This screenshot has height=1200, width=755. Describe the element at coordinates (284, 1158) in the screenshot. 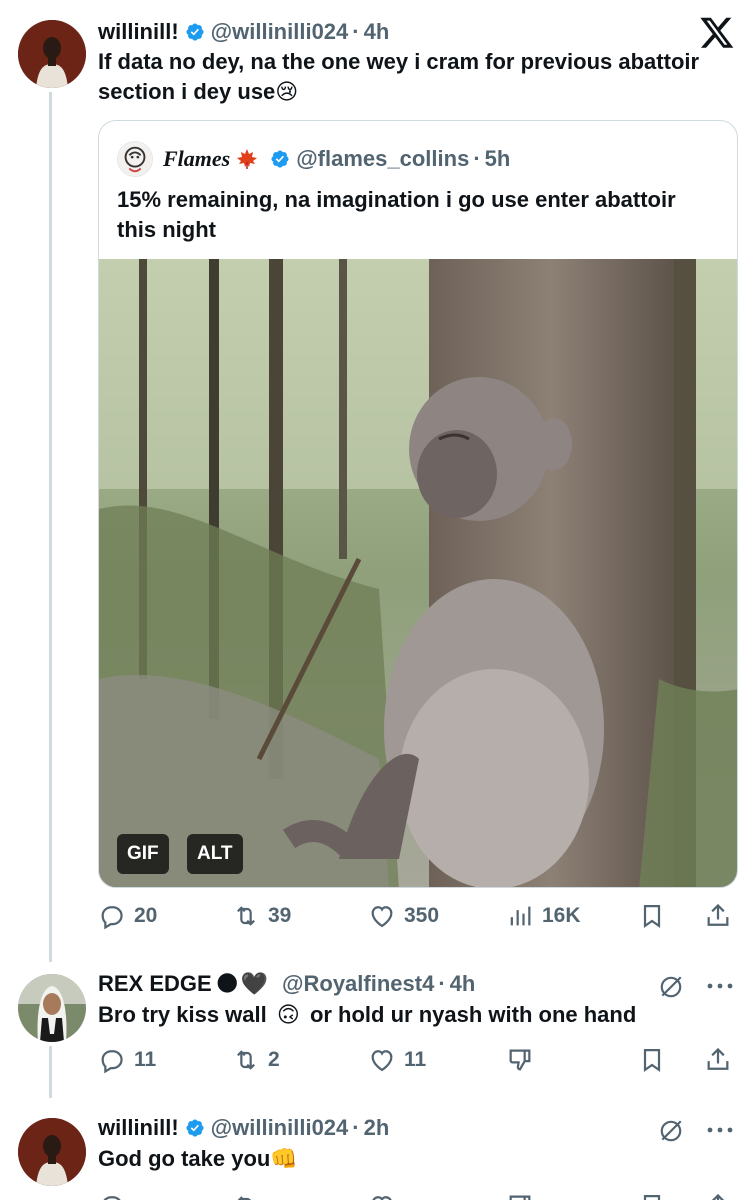

I see `fist-emoji: 👊` at that location.